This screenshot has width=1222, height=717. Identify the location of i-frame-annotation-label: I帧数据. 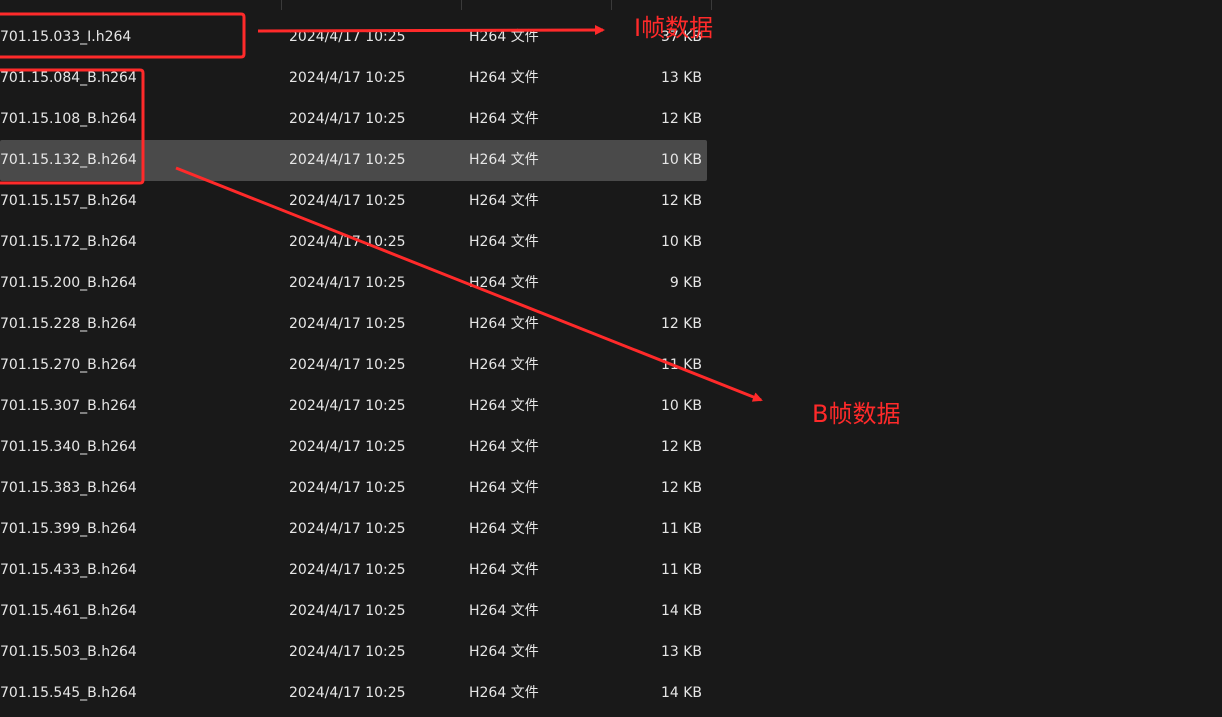
(674, 28).